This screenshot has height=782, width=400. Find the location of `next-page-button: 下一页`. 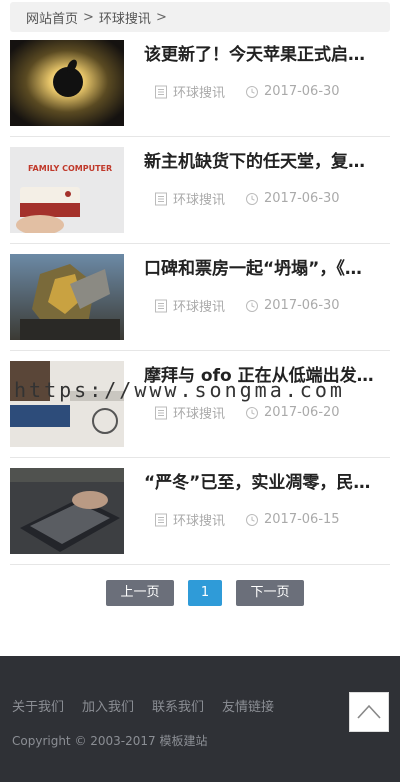

next-page-button: 下一页 is located at coordinates (270, 593).